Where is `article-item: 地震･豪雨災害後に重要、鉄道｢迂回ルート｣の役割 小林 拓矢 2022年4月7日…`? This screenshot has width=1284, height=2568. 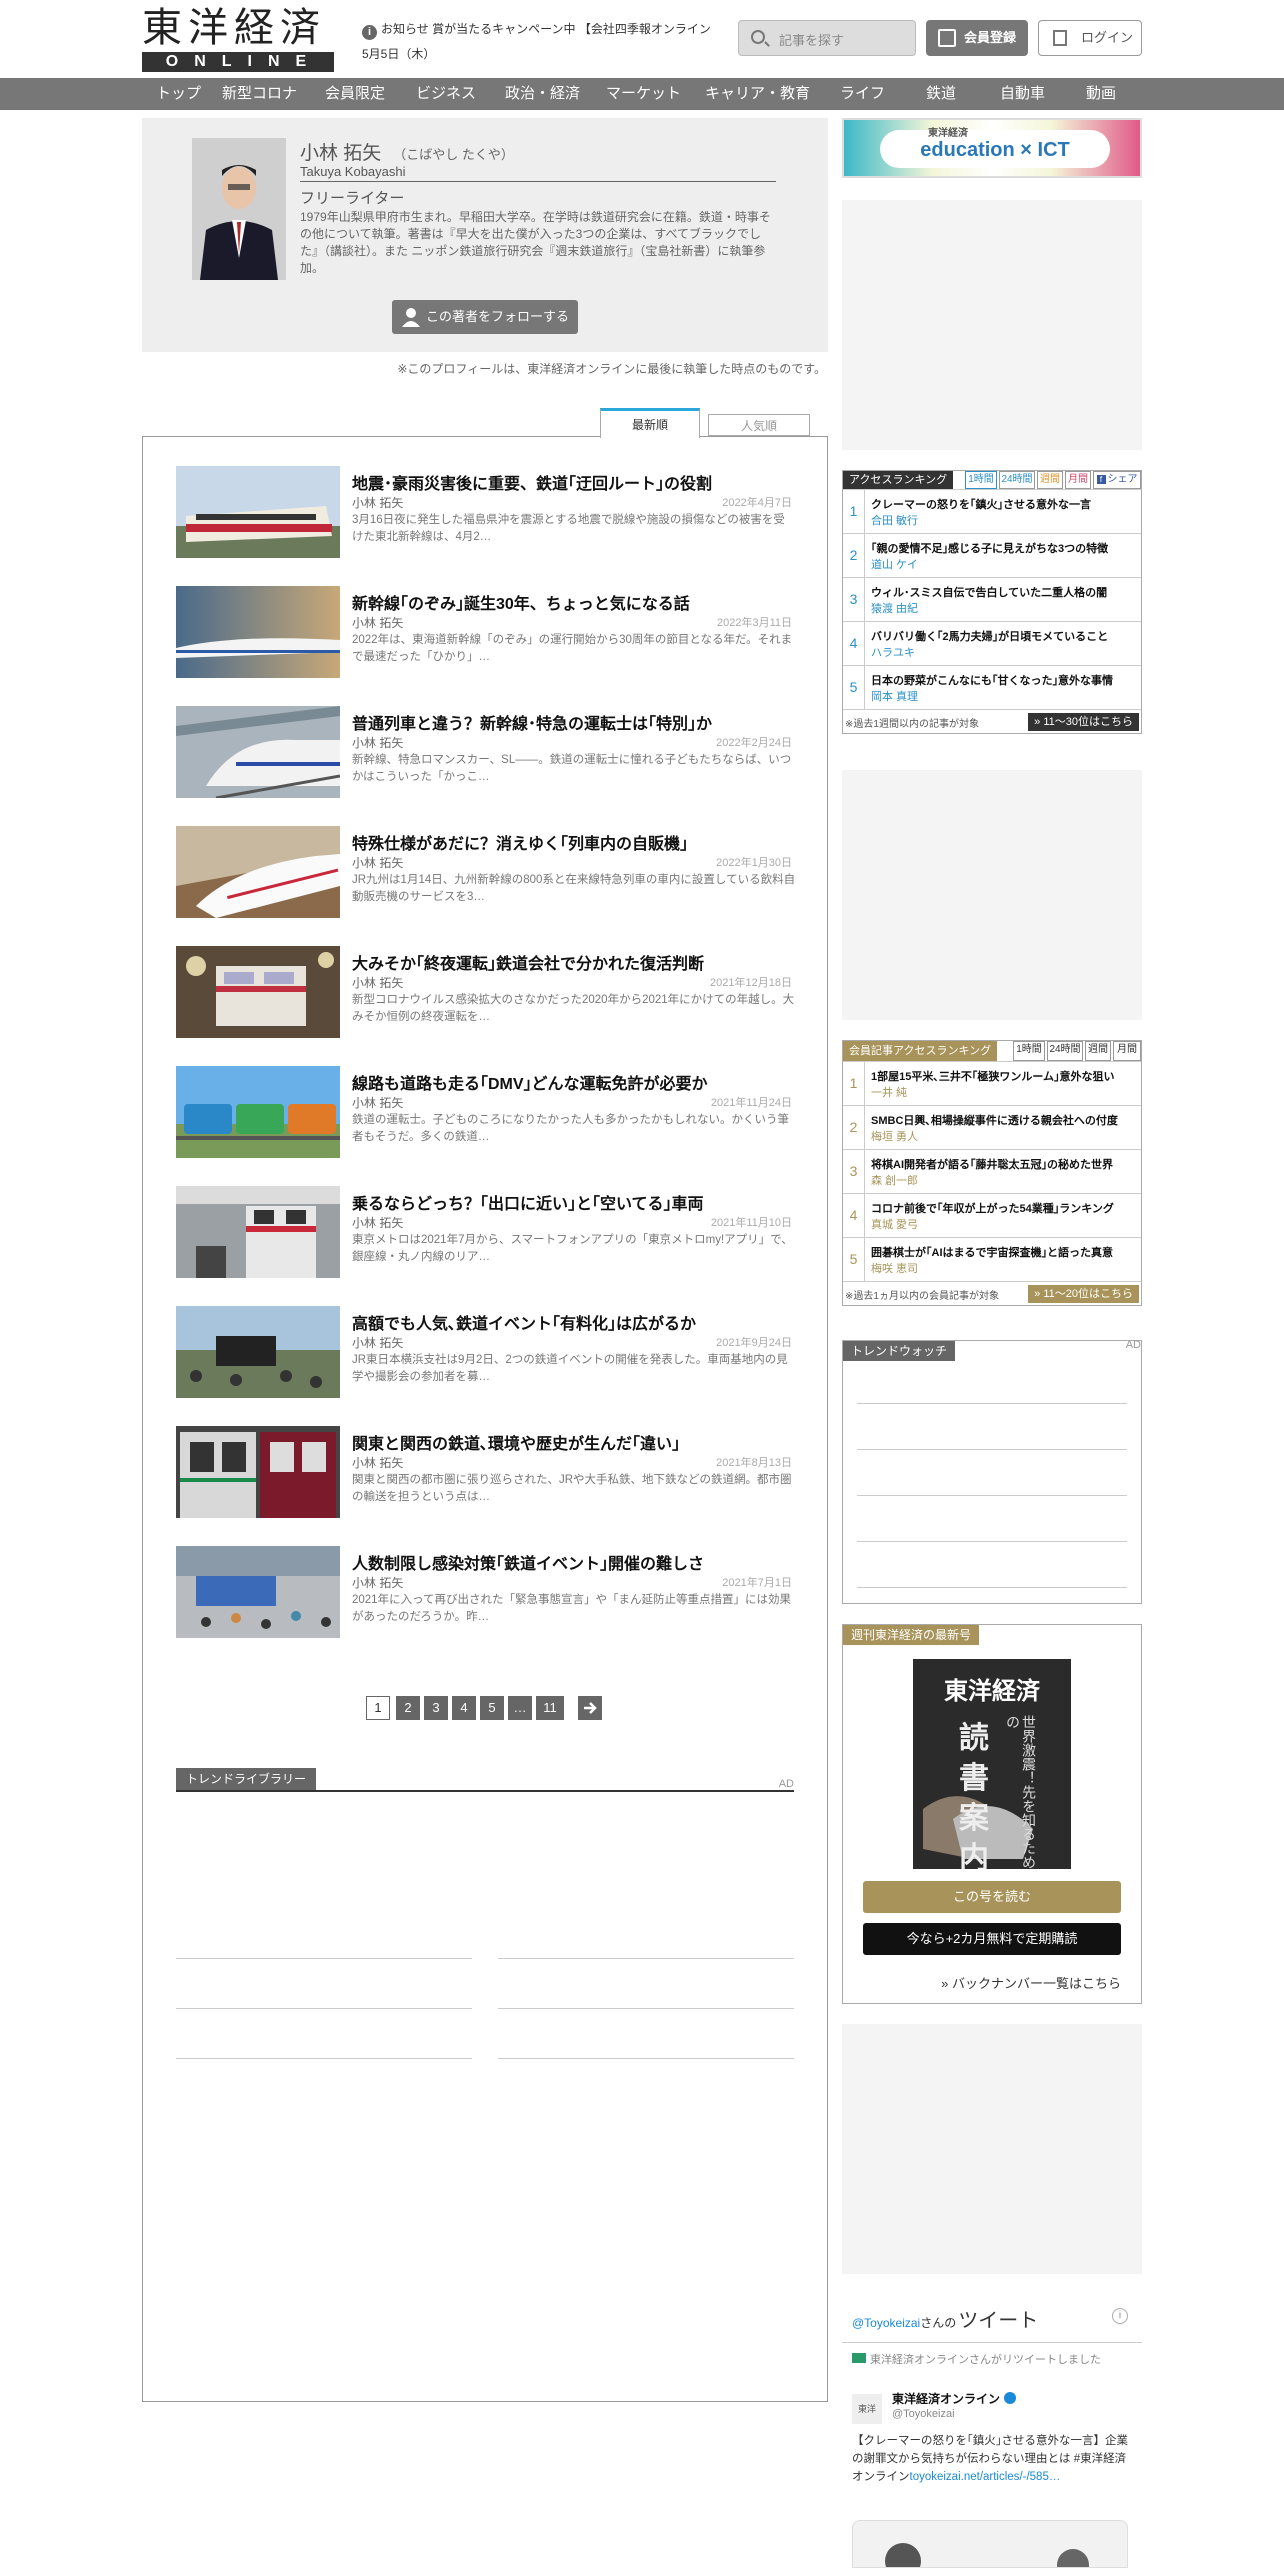 article-item: 地震･豪雨災害後に重要、鉄道｢迂回ルート｣の役割 小林 拓矢 2022年4月7日… is located at coordinates (486, 514).